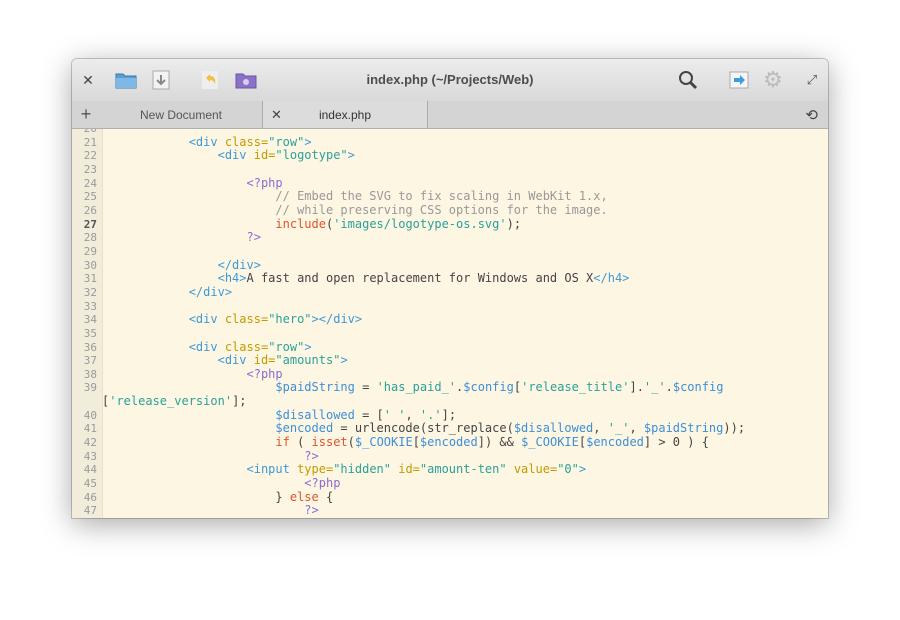 This screenshot has width=900, height=620. I want to click on line-number: 24, so click(90, 183).